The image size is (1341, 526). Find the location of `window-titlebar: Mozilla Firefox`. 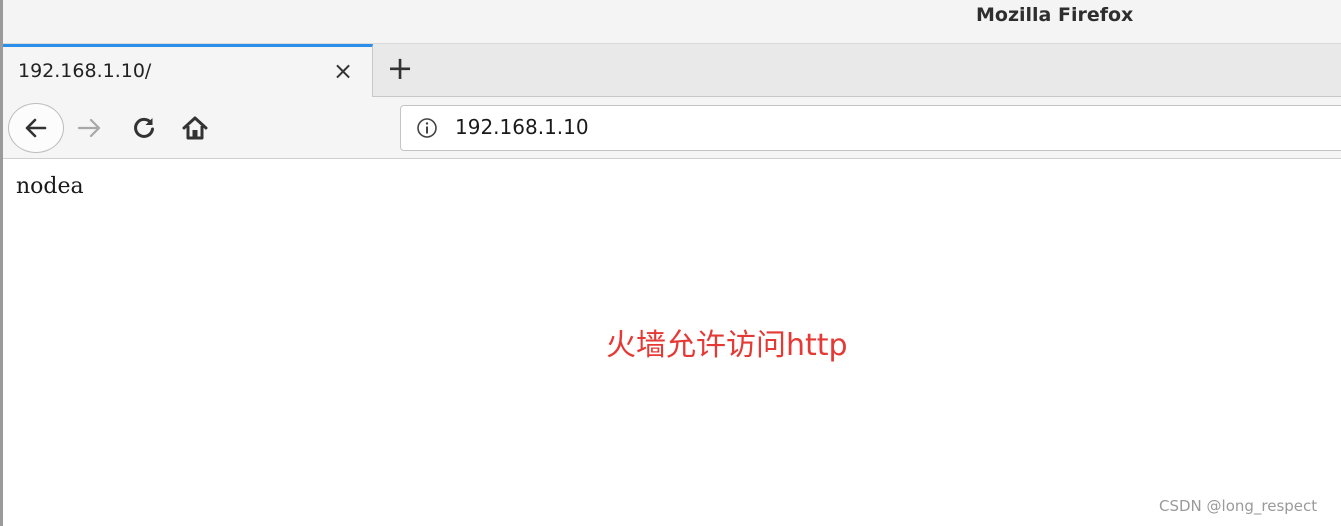

window-titlebar: Mozilla Firefox is located at coordinates (672, 22).